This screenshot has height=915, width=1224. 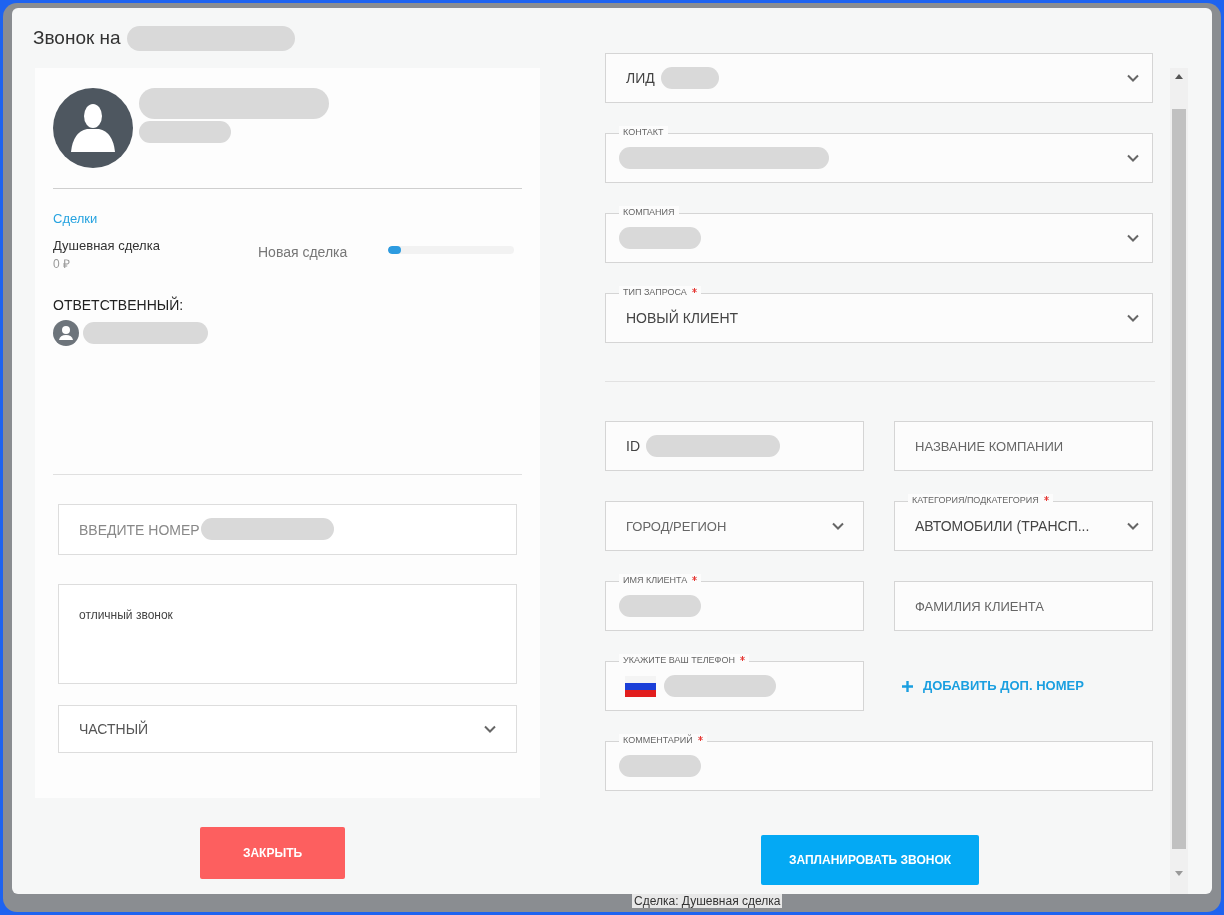 What do you see at coordinates (633, 446) in the screenshot?
I see `field-value: ID` at bounding box center [633, 446].